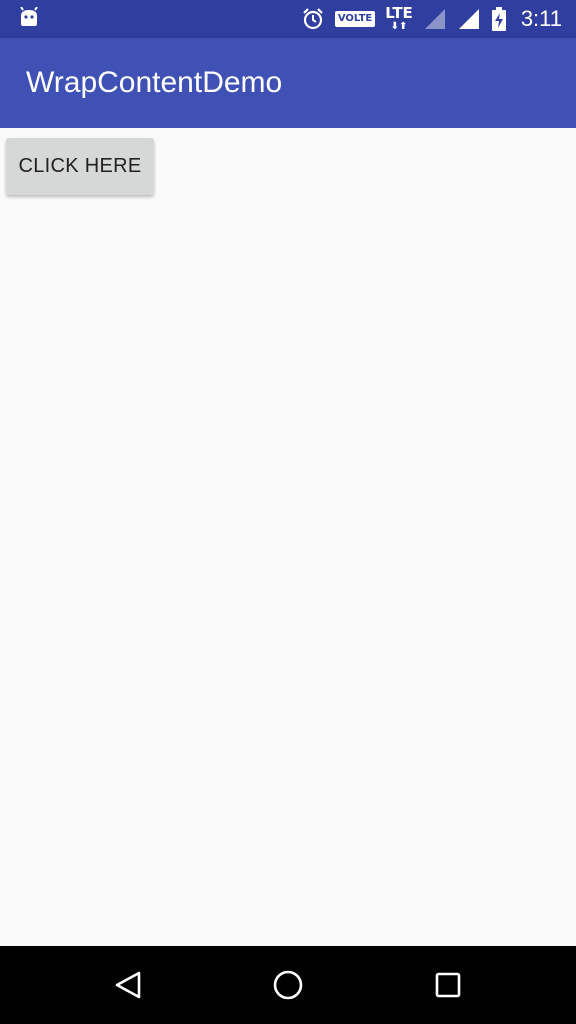 The image size is (576, 1024). I want to click on recents-button, so click(448, 985).